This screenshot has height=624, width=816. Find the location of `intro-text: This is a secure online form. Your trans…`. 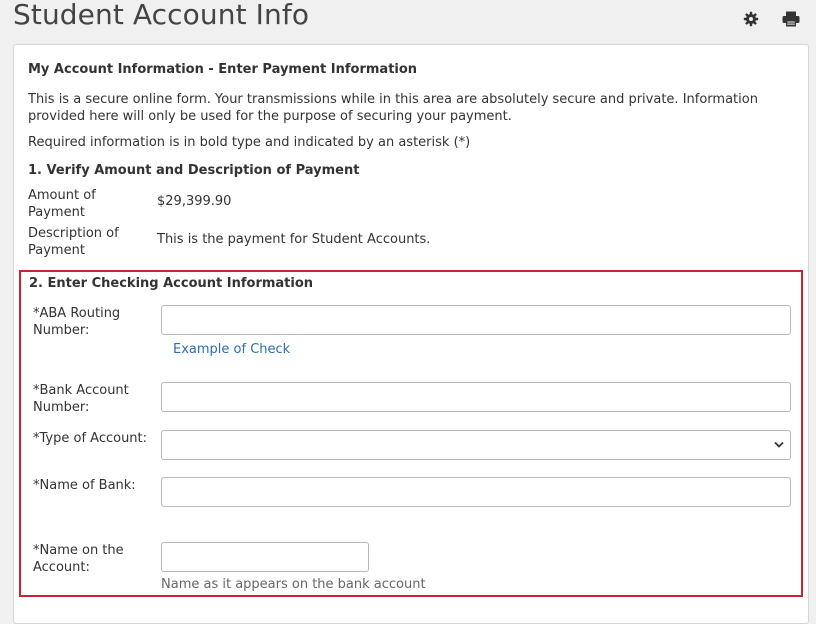

intro-text: This is a secure online form. Your trans… is located at coordinates (393, 108).